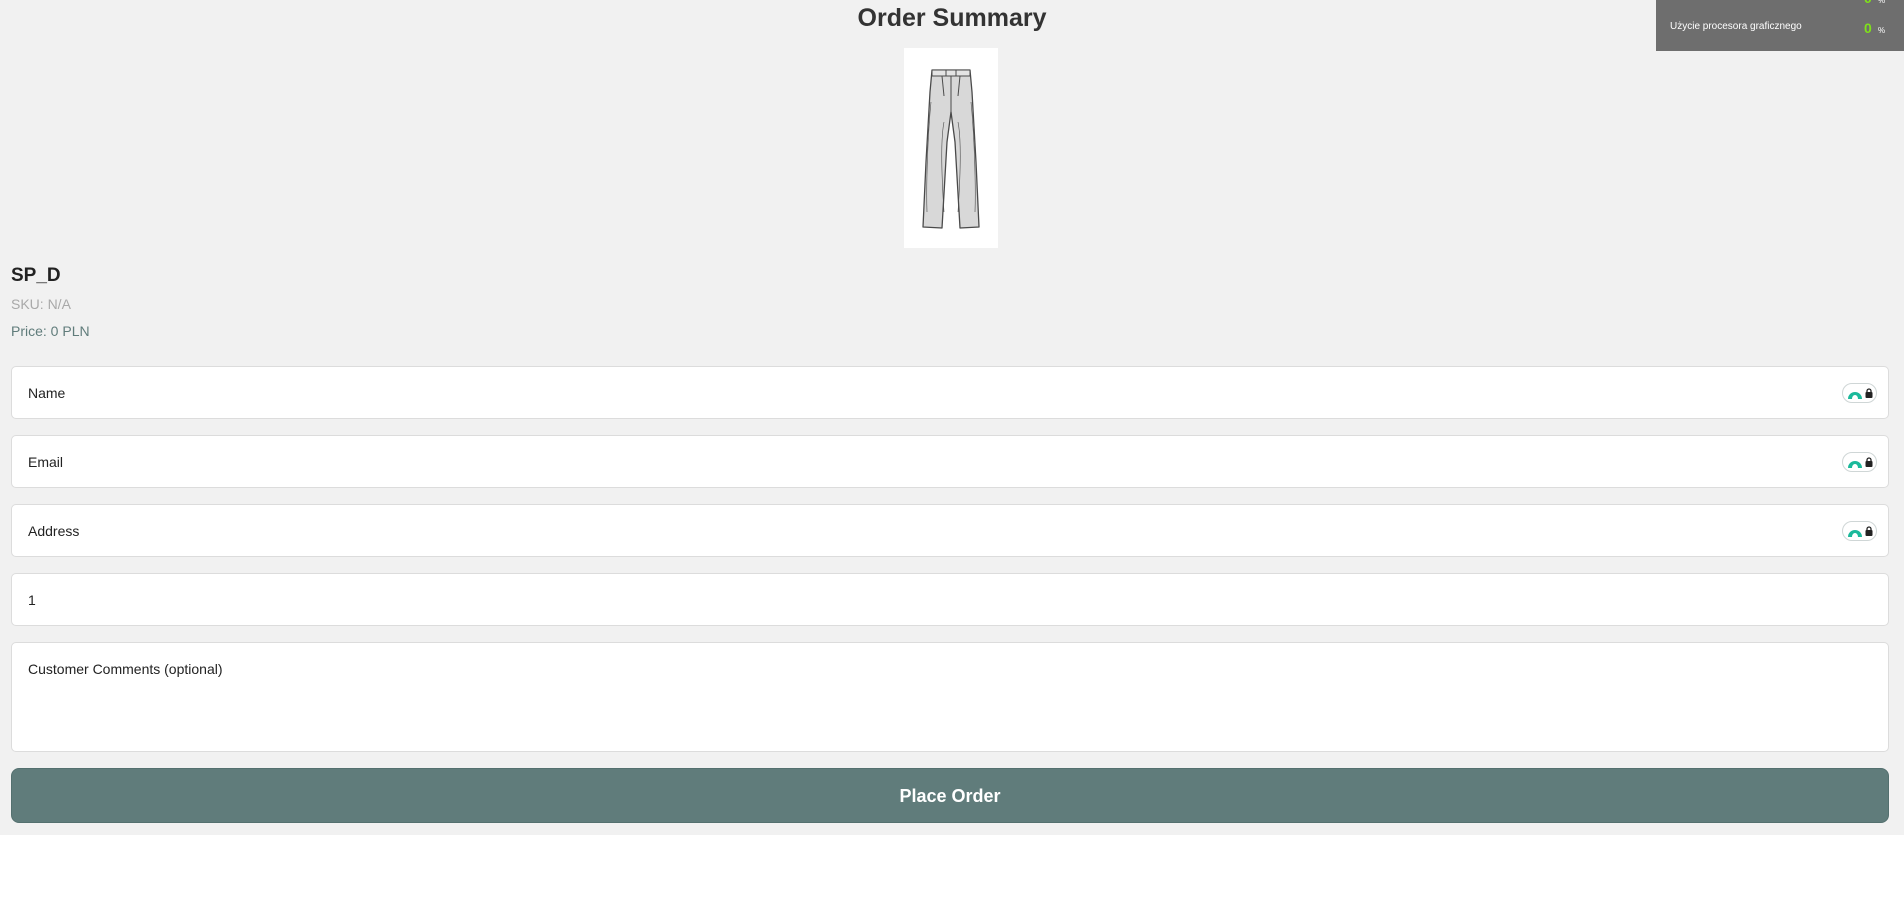 The width and height of the screenshot is (1904, 916). I want to click on address-field-value: Address, so click(54, 530).